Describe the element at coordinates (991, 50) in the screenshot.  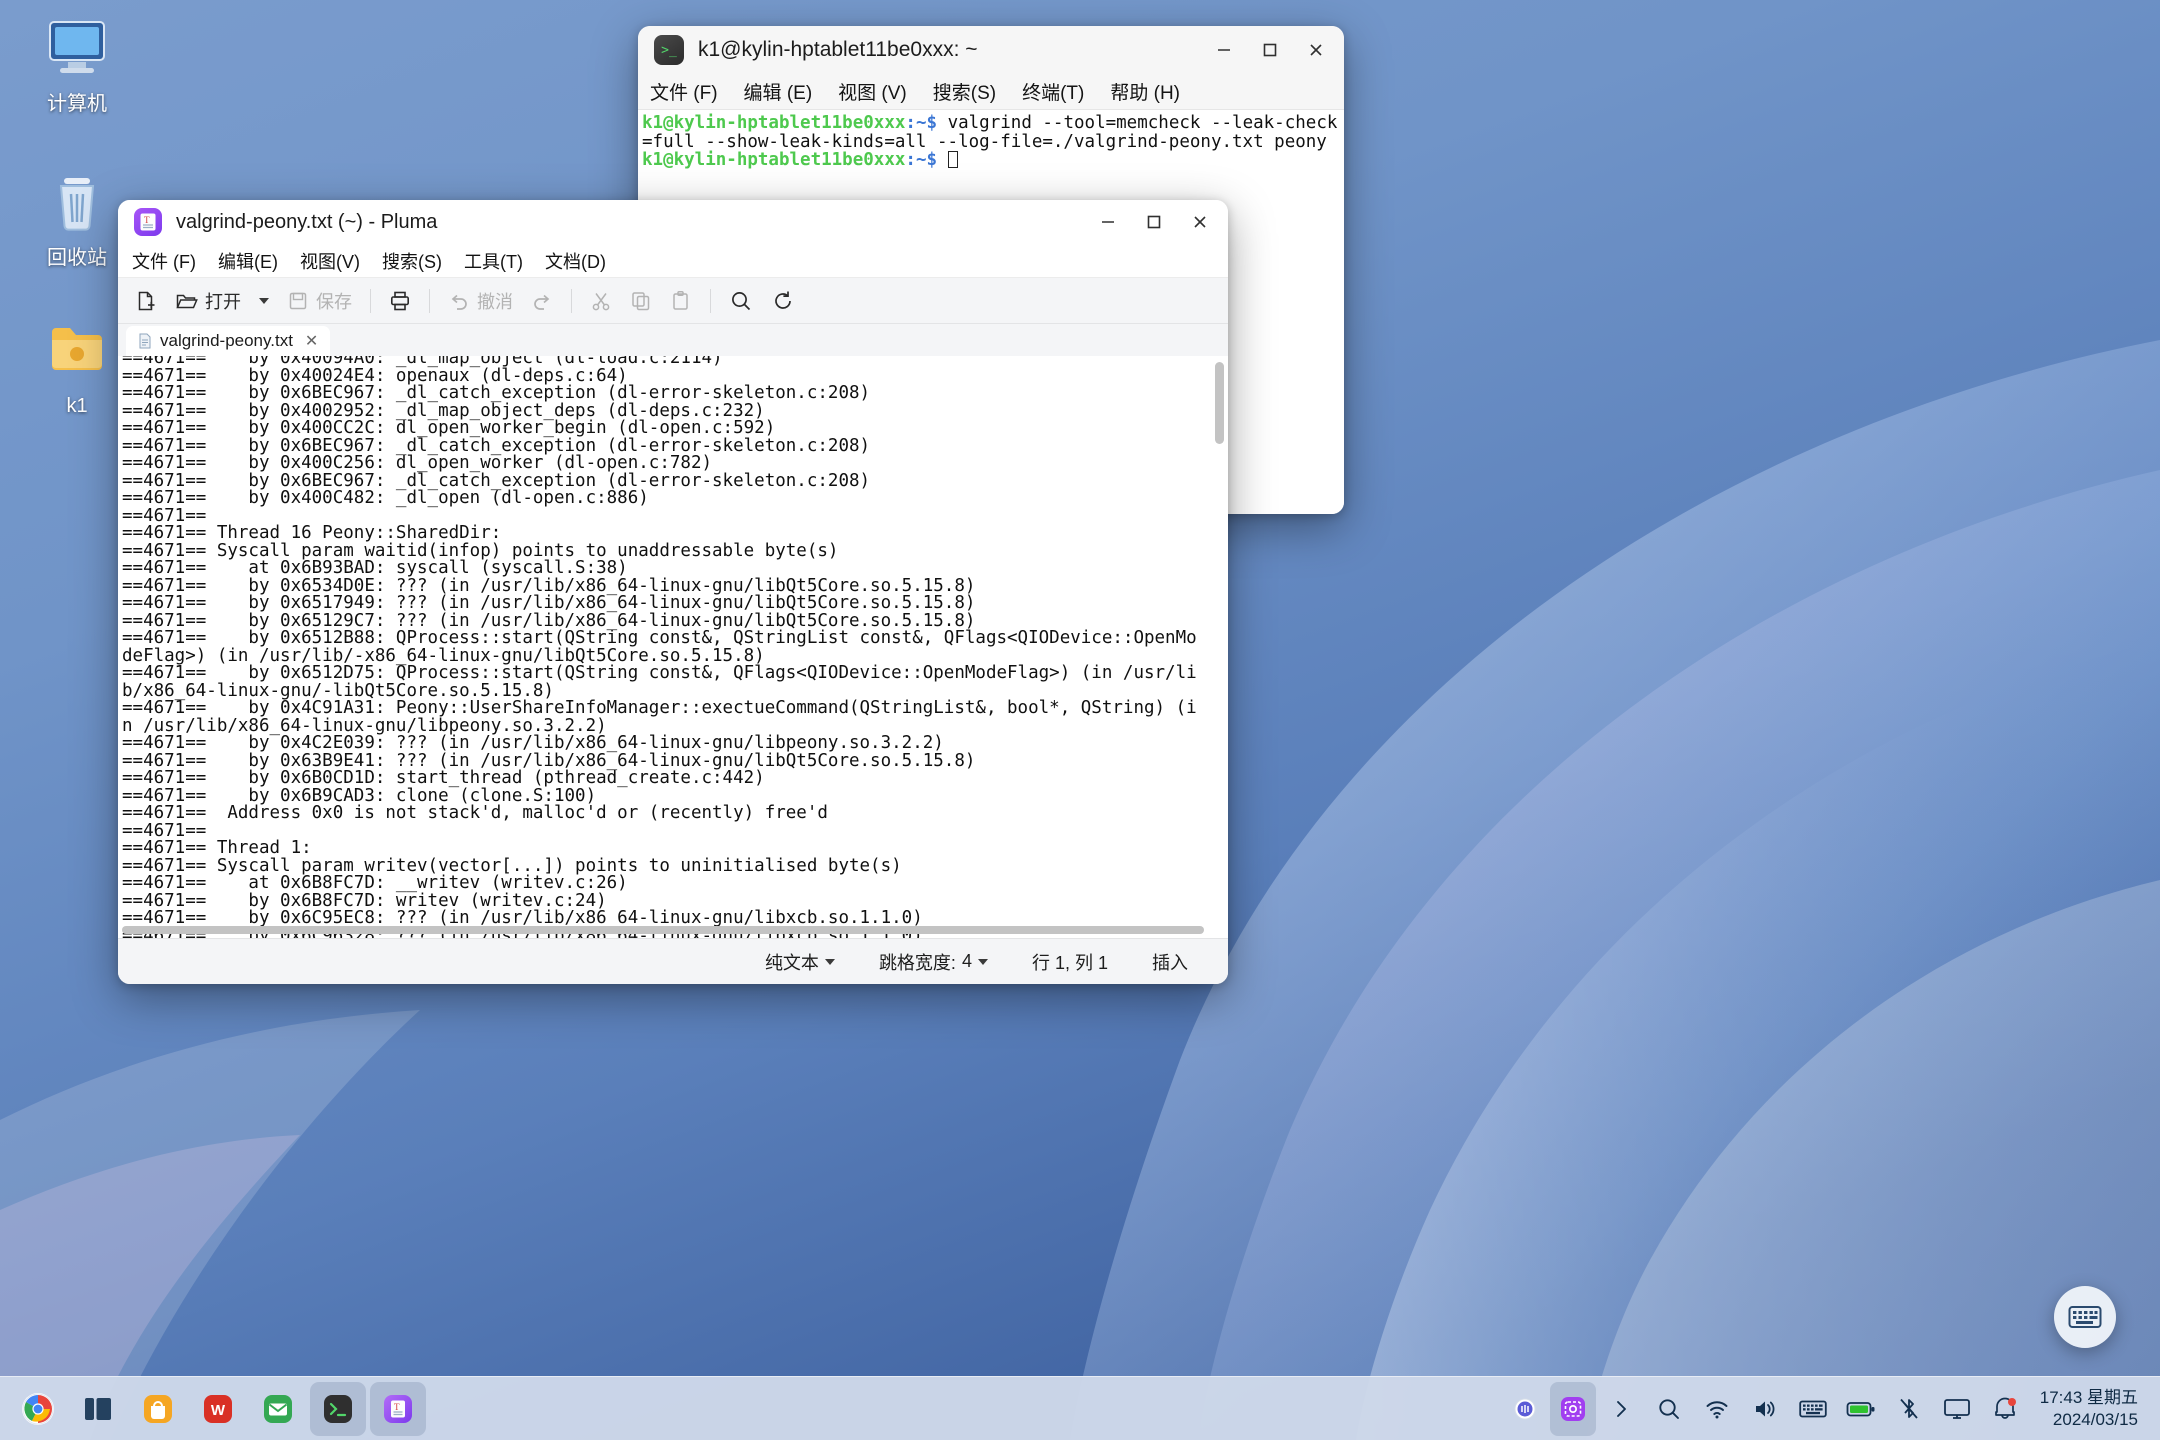
I see `terminal-titlebar: >_ k1@kylin-hptablet11be0xxx: ~` at that location.